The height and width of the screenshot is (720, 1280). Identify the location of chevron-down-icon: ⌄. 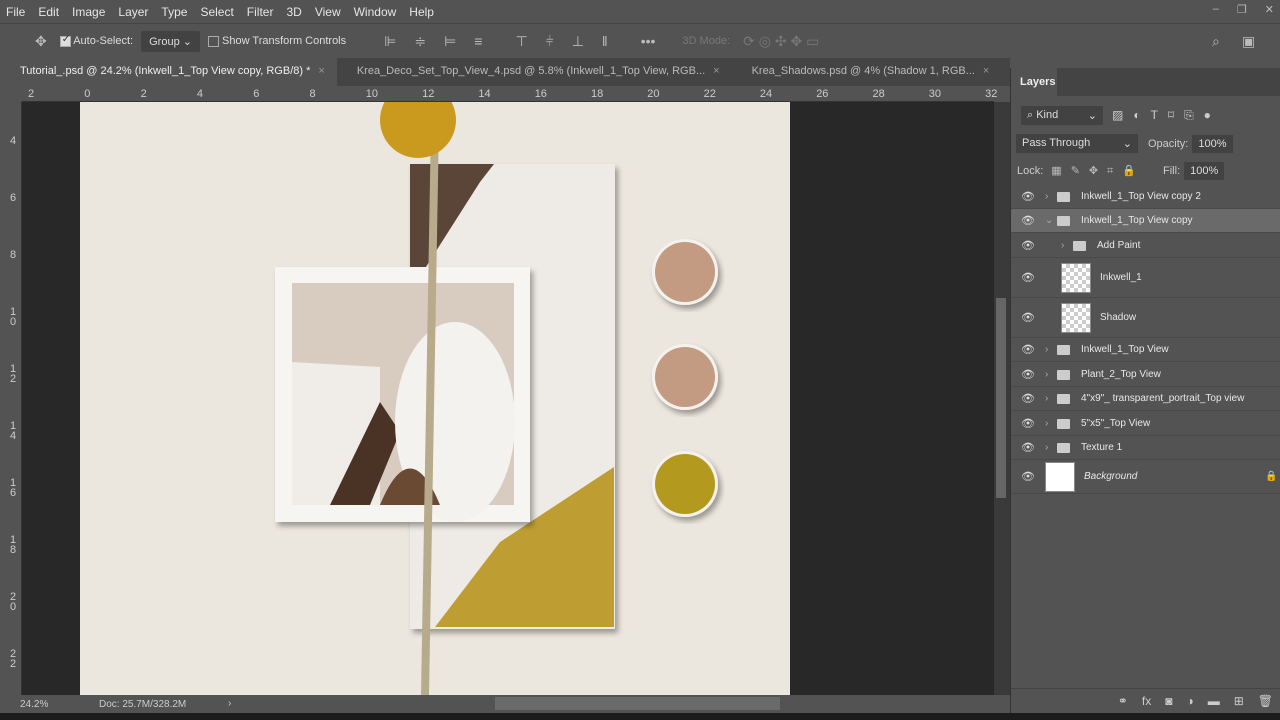
(1049, 220).